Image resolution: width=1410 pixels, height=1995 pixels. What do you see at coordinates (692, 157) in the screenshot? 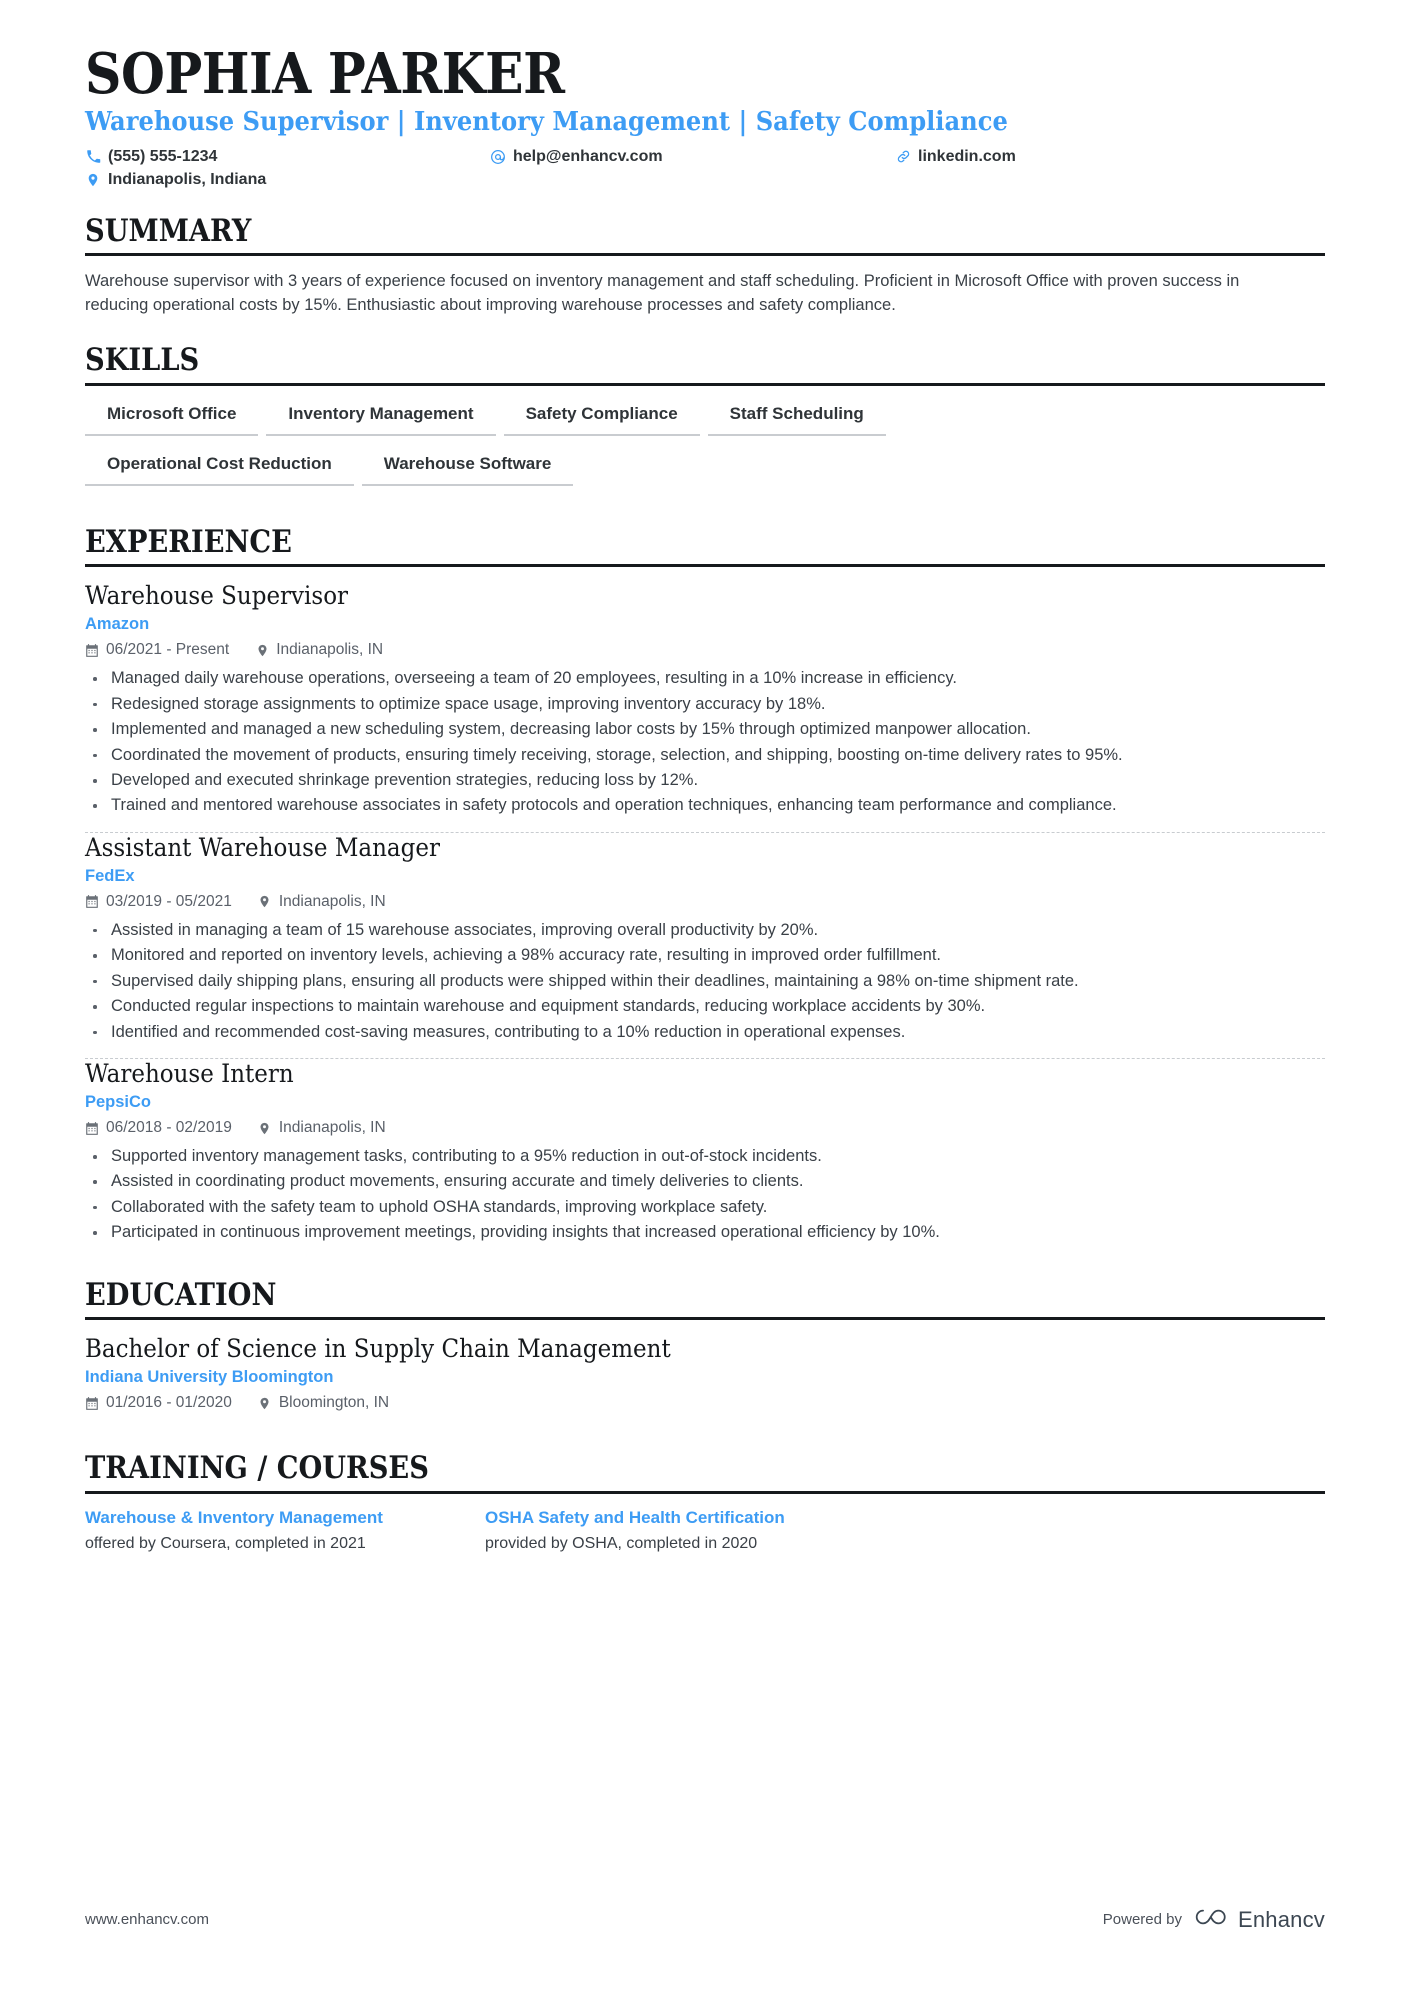
I see `contact-email: help@enhancv.com` at bounding box center [692, 157].